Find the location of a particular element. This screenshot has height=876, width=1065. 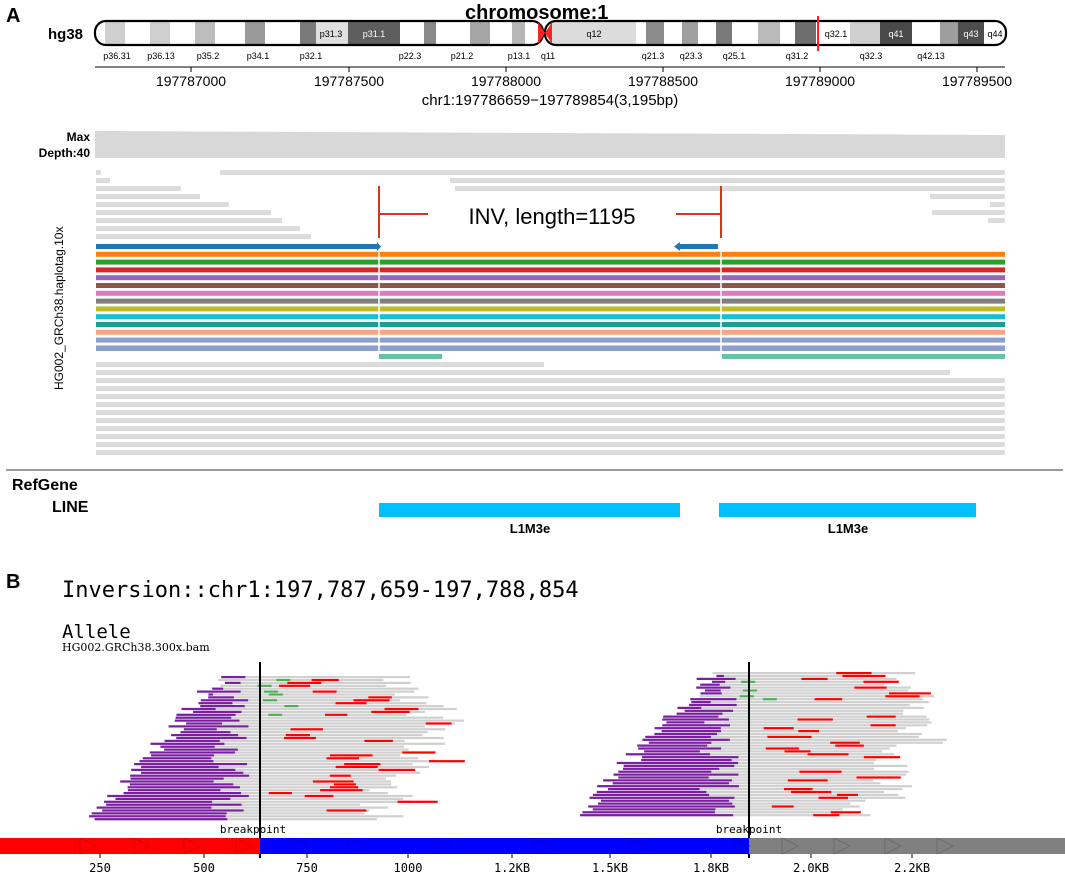

band-label: q23.3 is located at coordinates (691, 56).